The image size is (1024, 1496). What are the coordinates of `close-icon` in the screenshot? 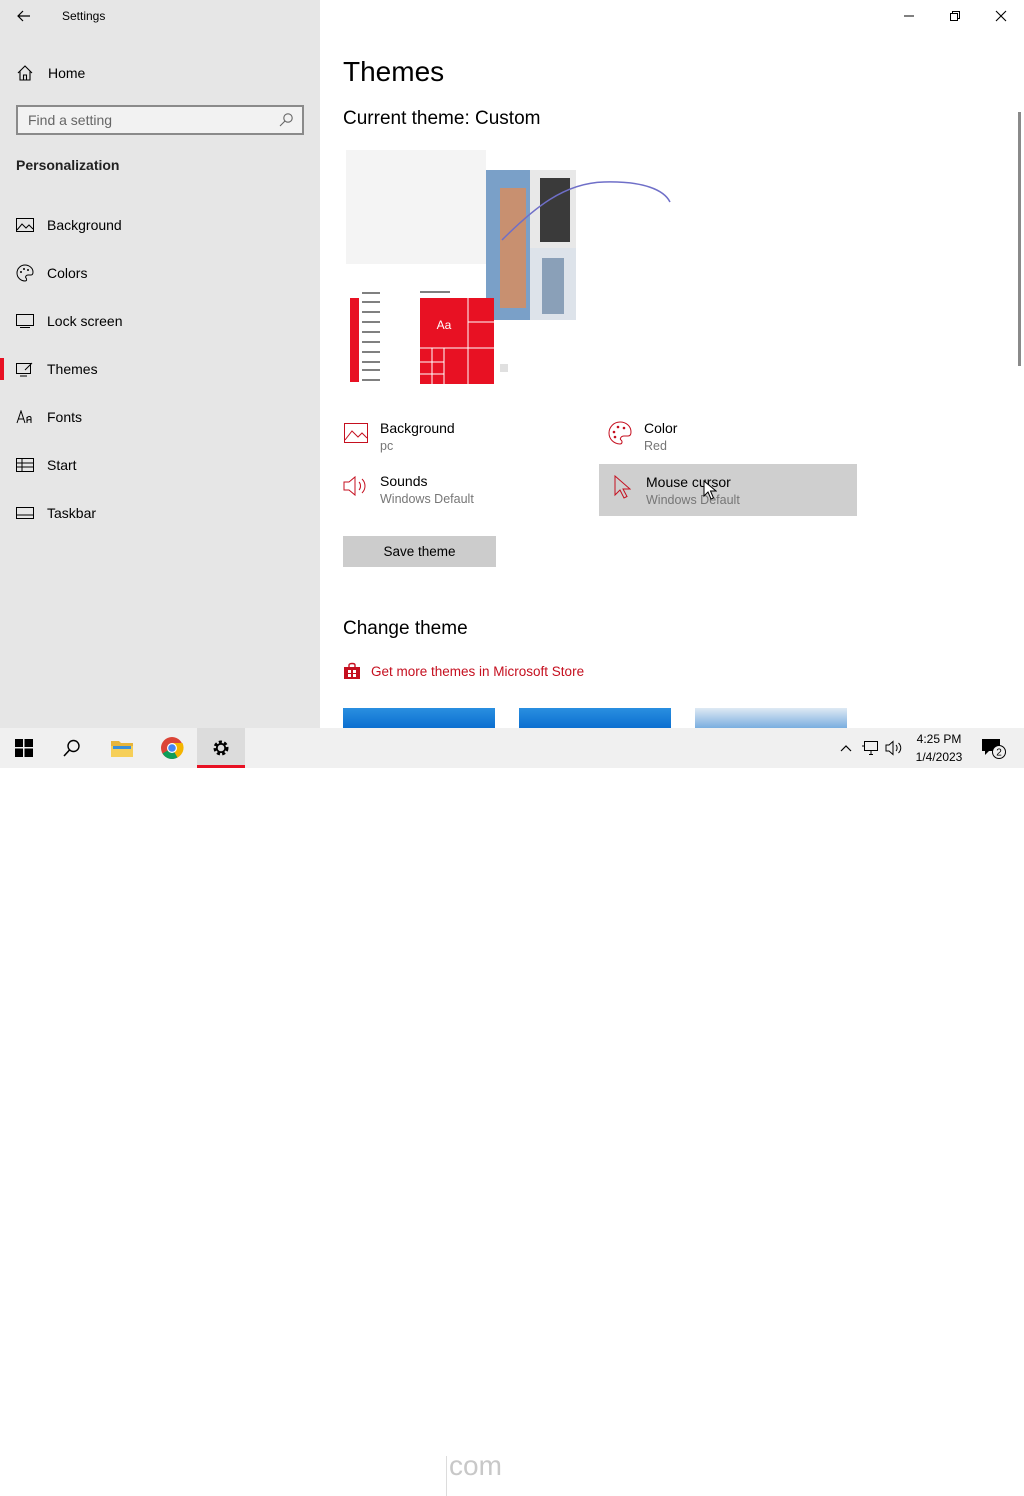 It's located at (1001, 16).